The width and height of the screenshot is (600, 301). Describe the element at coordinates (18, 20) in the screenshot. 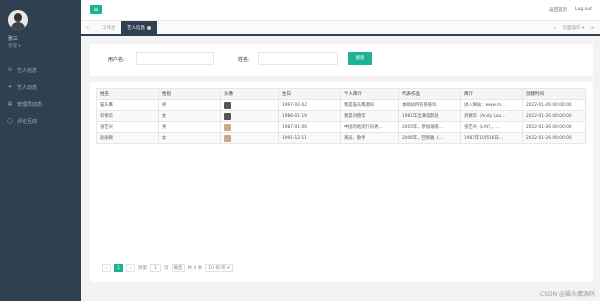

I see `user-avatar` at that location.